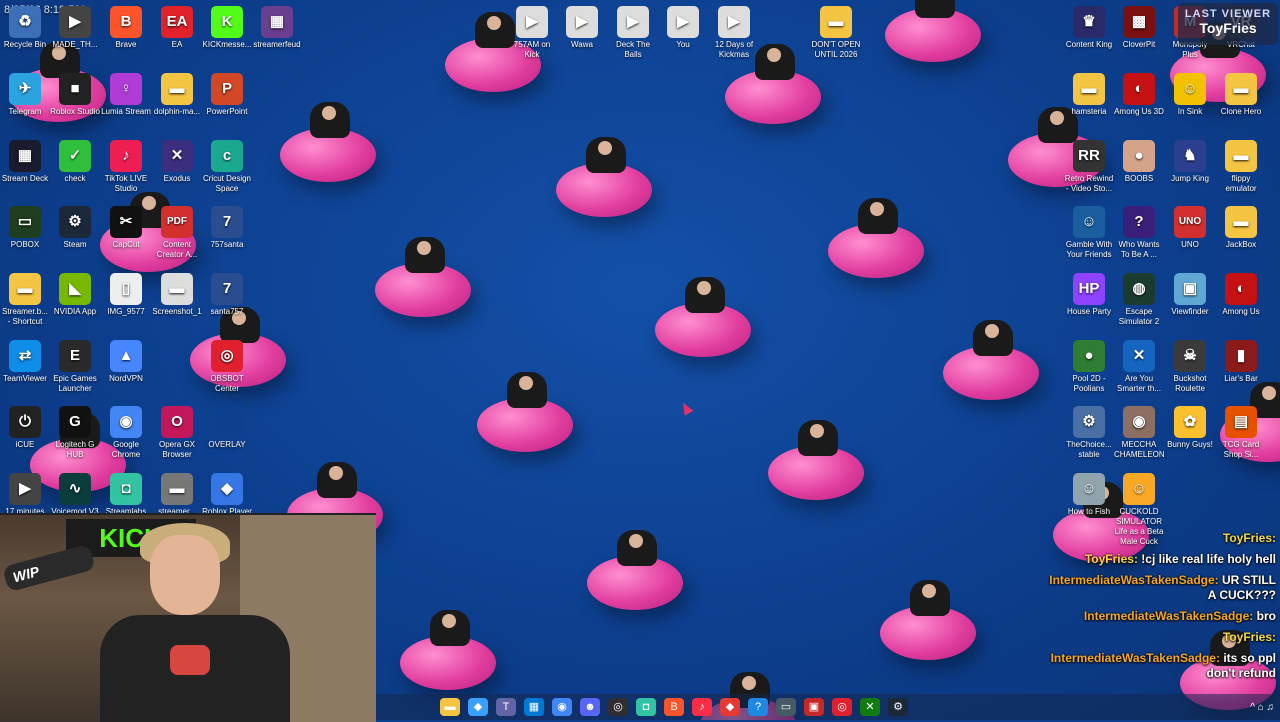 This screenshot has height=722, width=1280. Describe the element at coordinates (277, 28) in the screenshot. I see `desktop-icon: ▦ streamerfeud` at that location.